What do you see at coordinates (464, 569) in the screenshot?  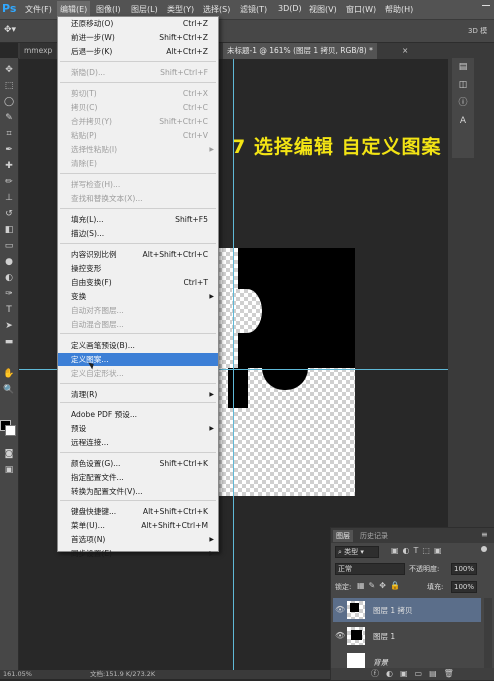 I see `opacity-input: 100%` at bounding box center [464, 569].